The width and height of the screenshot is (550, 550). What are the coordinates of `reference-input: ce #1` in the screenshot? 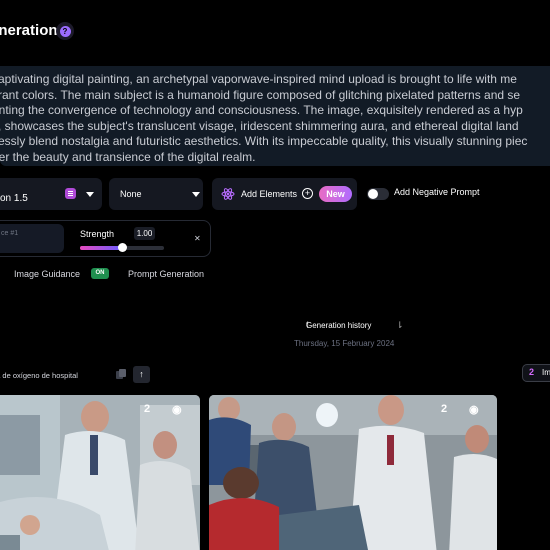 It's located at (32, 238).